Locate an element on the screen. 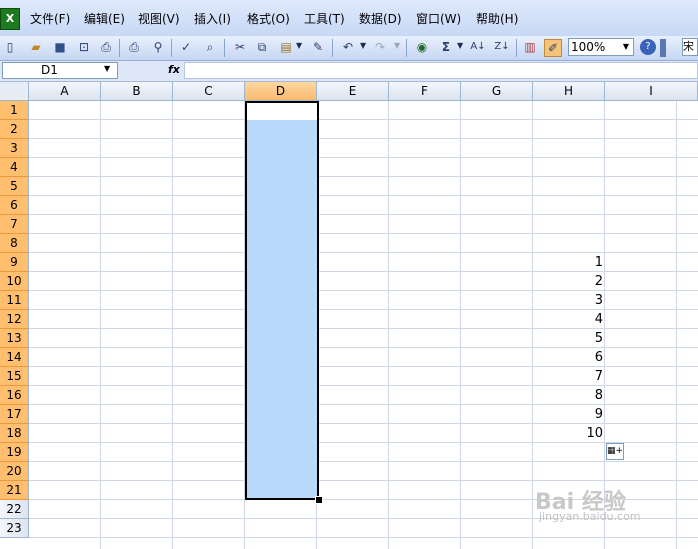 Image resolution: width=698 pixels, height=549 pixels. row-header-12: 12 is located at coordinates (14, 319).